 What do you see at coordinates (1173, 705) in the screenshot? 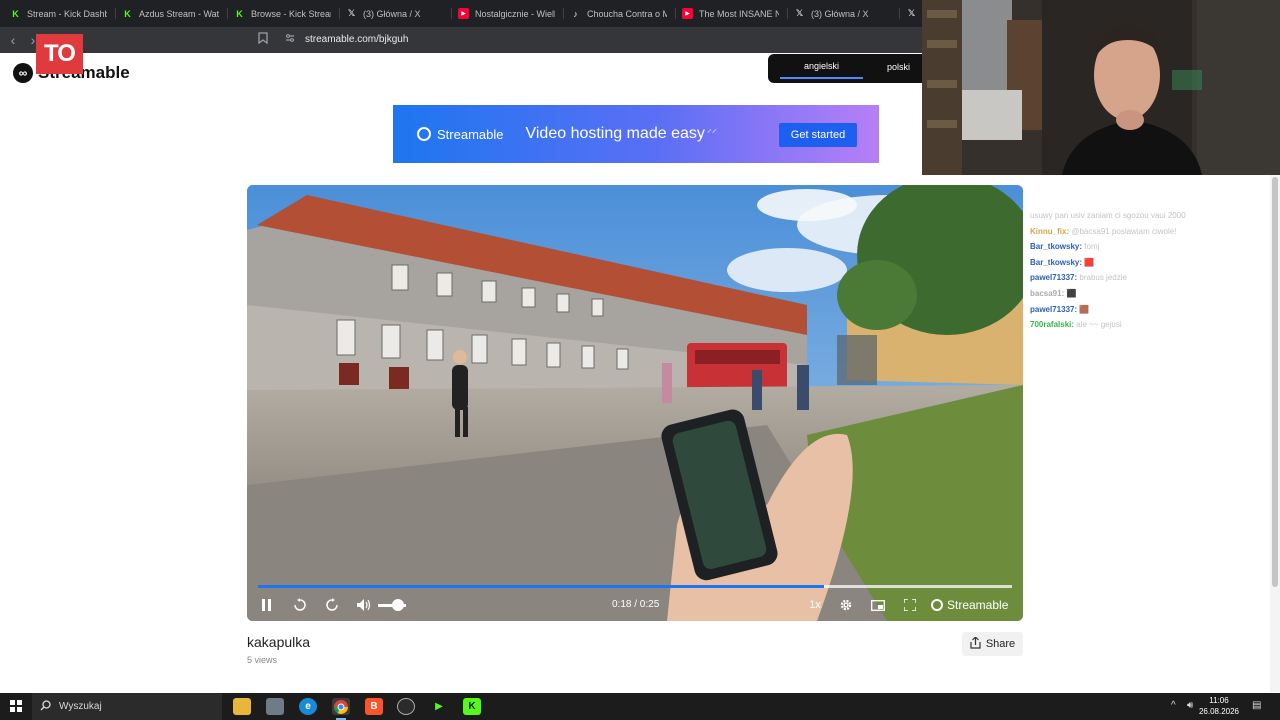
I see `tray-chevron-icon: ^` at bounding box center [1173, 705].